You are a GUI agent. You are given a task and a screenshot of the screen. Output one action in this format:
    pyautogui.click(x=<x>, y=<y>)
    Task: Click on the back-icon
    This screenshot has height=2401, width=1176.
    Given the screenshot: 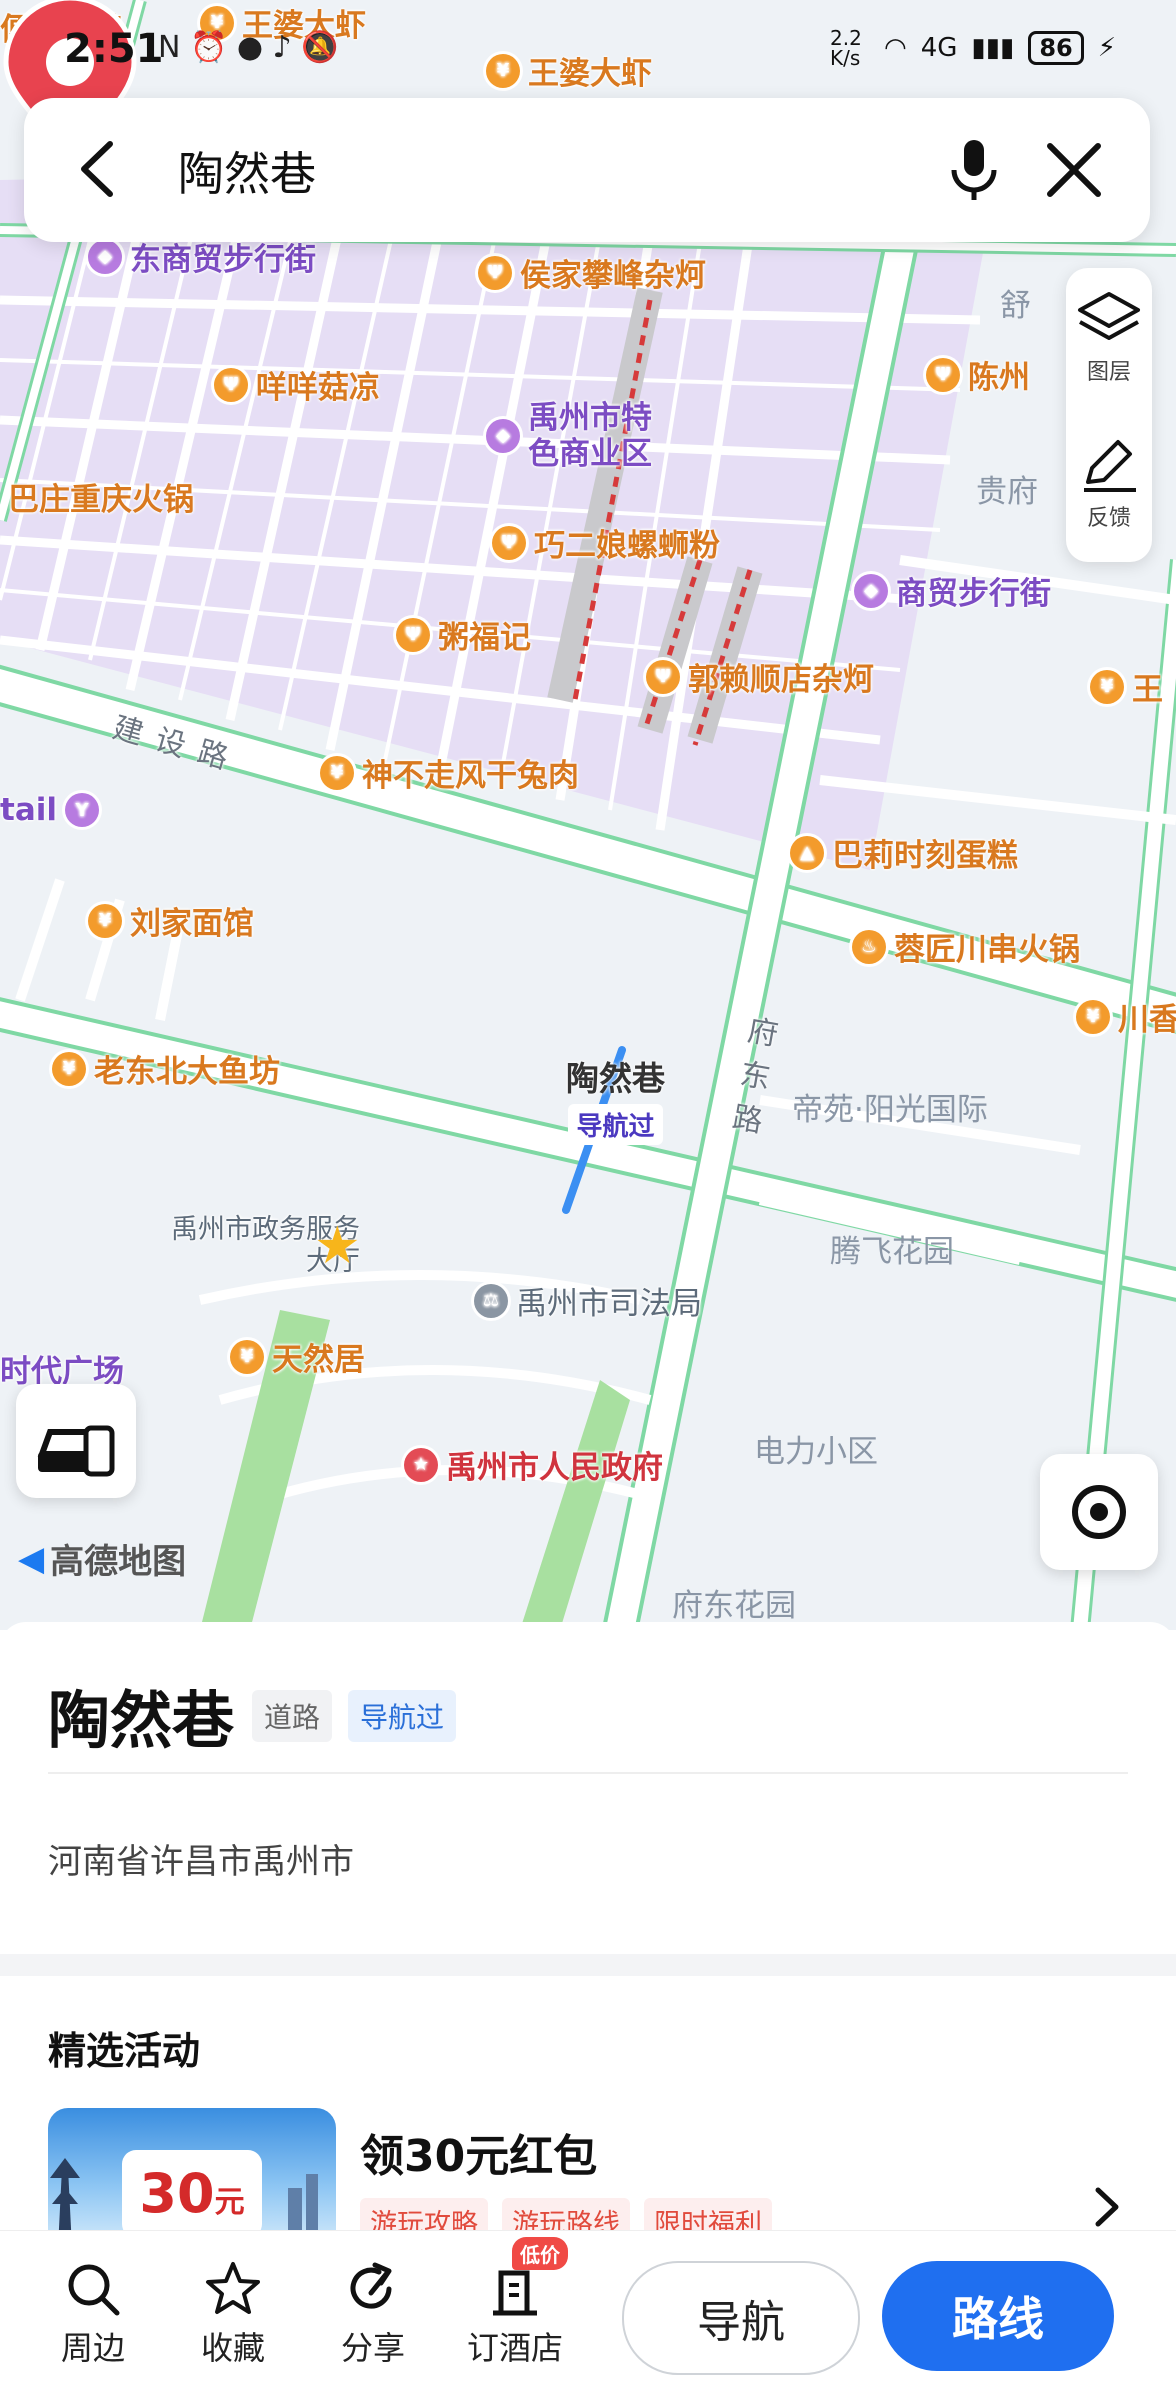 What is the action you would take?
    pyautogui.click(x=99, y=169)
    